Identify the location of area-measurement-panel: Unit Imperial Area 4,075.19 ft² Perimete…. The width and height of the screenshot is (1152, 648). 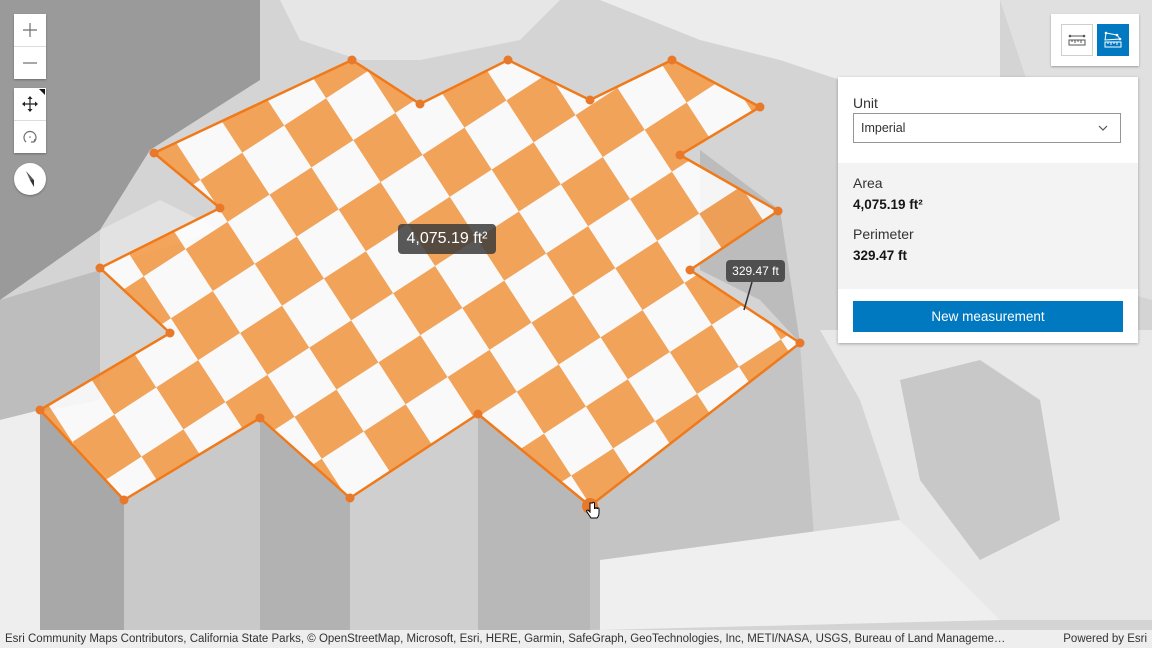
(988, 210).